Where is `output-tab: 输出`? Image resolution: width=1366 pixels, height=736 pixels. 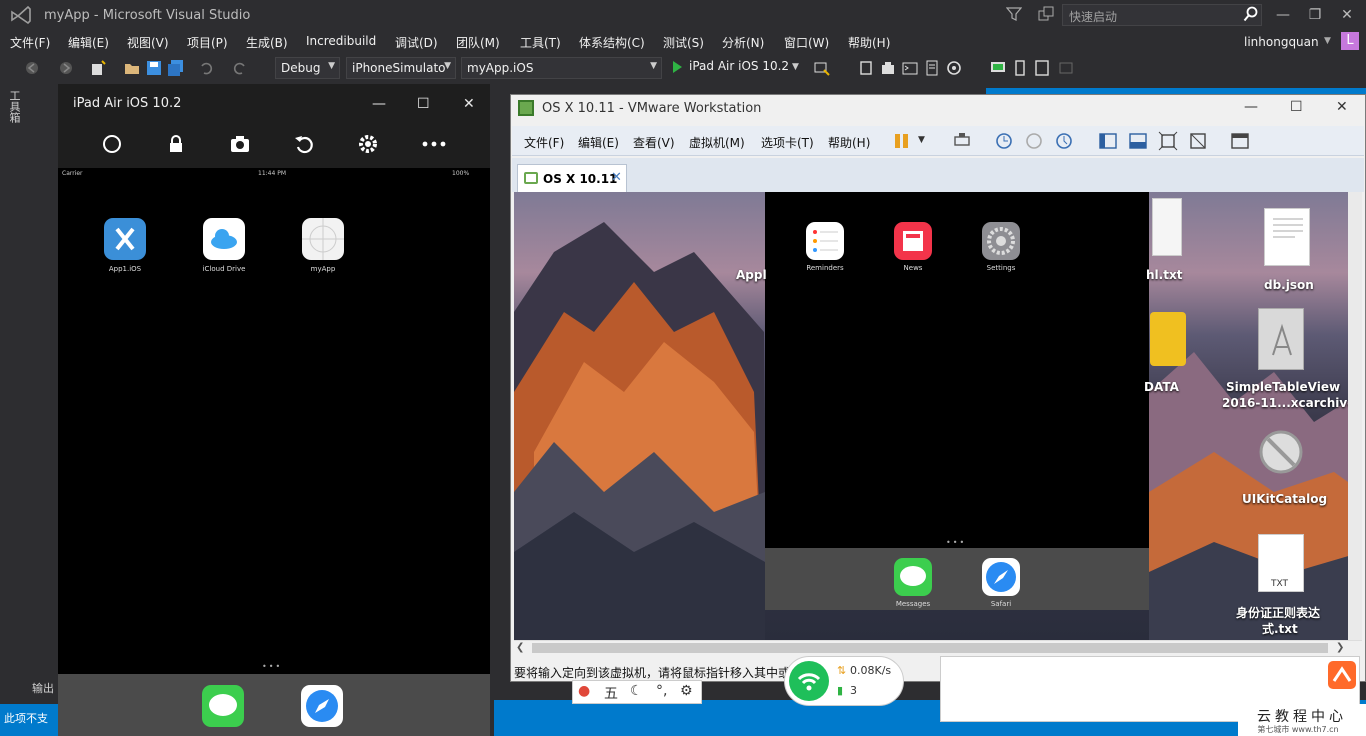 output-tab: 输出 is located at coordinates (43, 688).